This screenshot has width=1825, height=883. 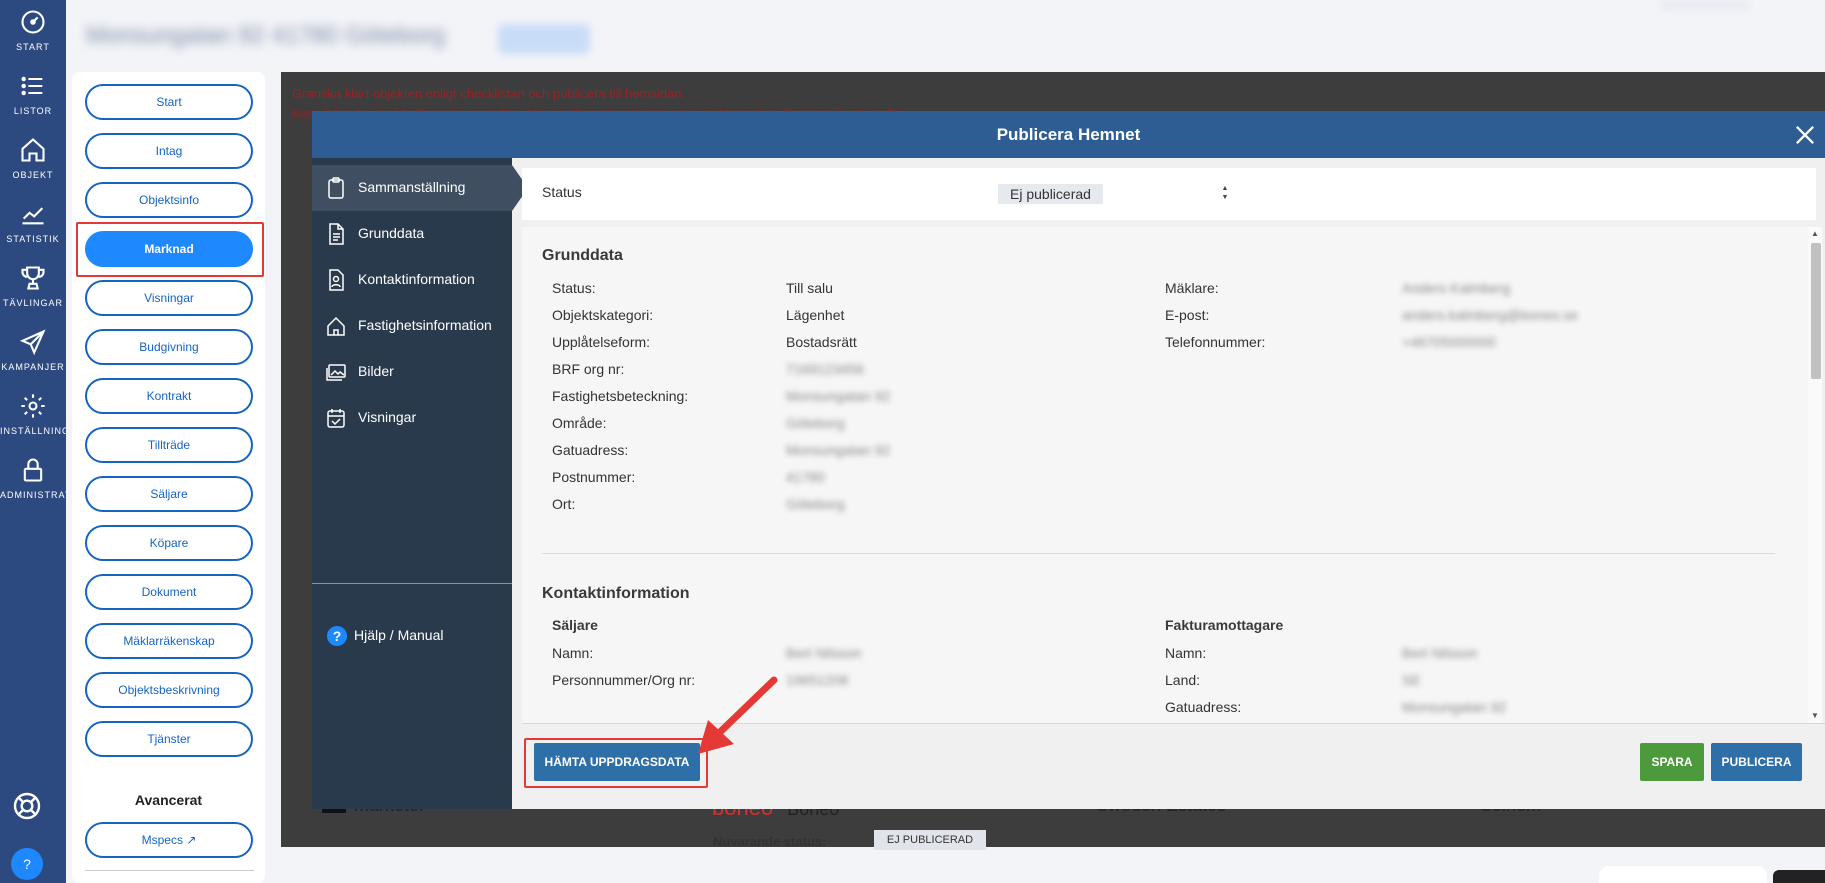 I want to click on chart-icon, so click(x=33, y=216).